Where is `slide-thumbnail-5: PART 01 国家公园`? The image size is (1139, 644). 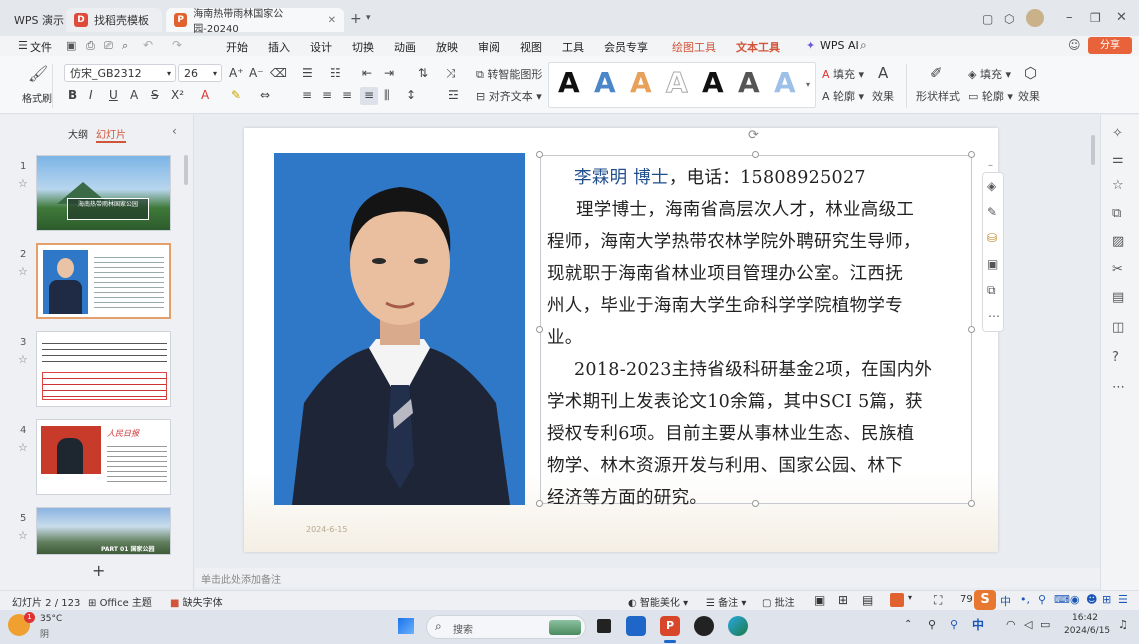
slide-thumbnail-5: PART 01 国家公园 is located at coordinates (103, 531).